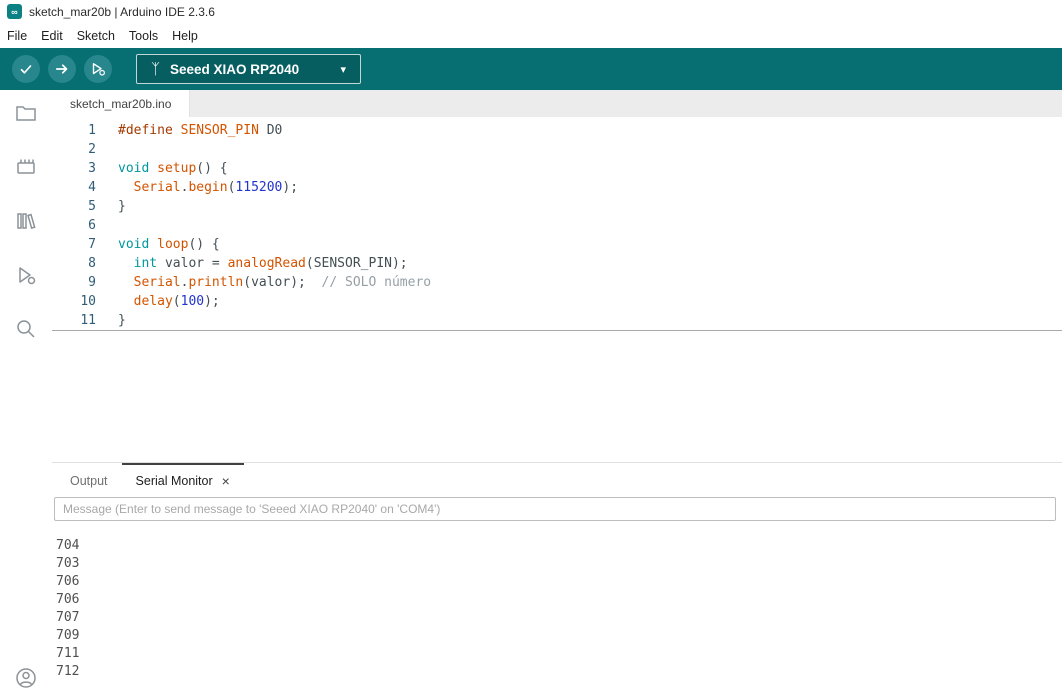 This screenshot has width=1062, height=697. I want to click on menu-tools: Tools, so click(148, 36).